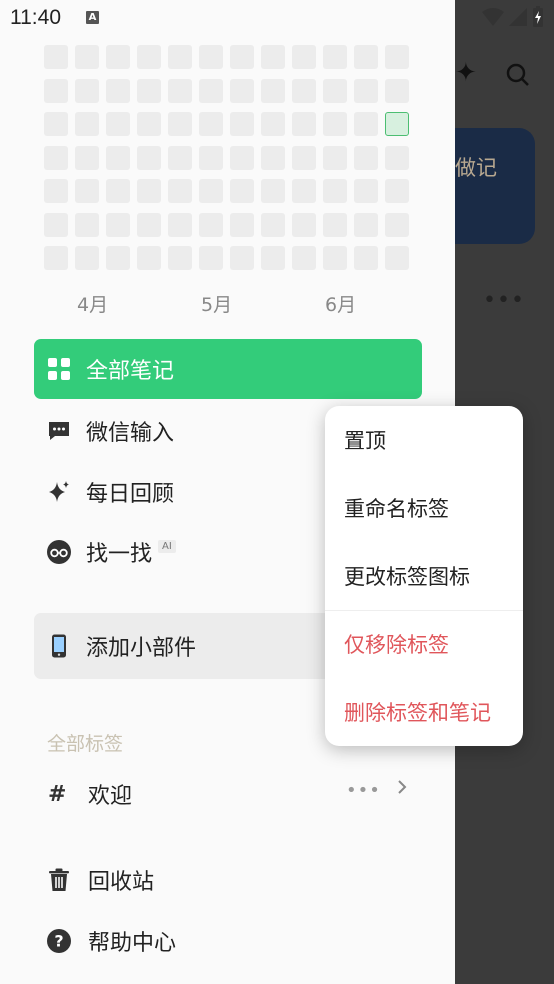 This screenshot has width=554, height=984. I want to click on menu-item-rename-tag: 重命名标签, so click(424, 508).